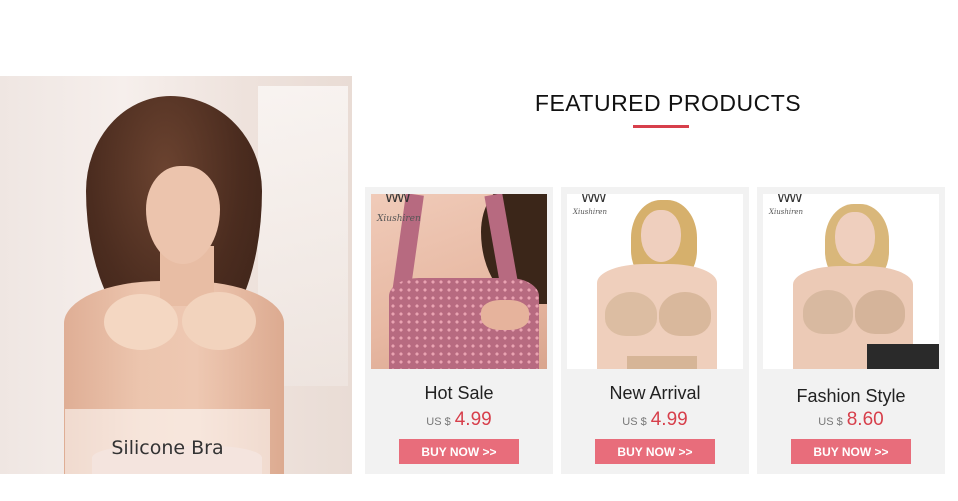 The image size is (958, 501). What do you see at coordinates (851, 396) in the screenshot?
I see `product-name: Fashion Style` at bounding box center [851, 396].